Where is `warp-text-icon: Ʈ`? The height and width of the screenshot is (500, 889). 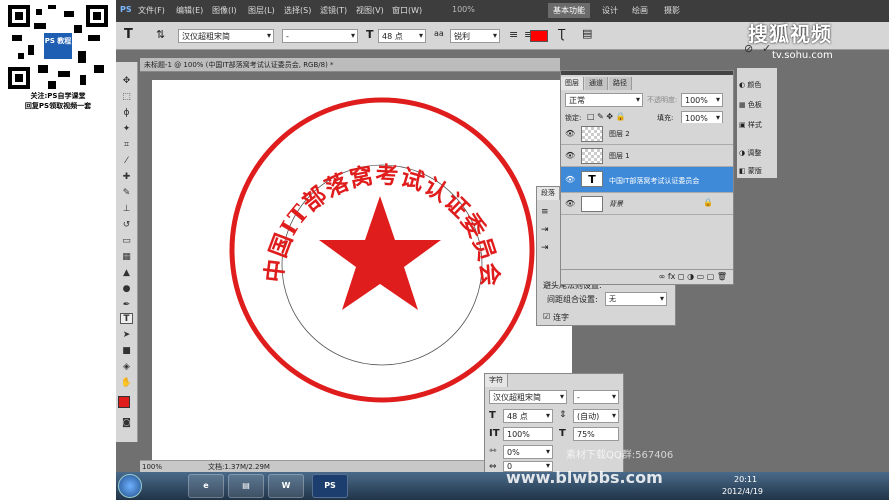 warp-text-icon: Ʈ is located at coordinates (561, 34).